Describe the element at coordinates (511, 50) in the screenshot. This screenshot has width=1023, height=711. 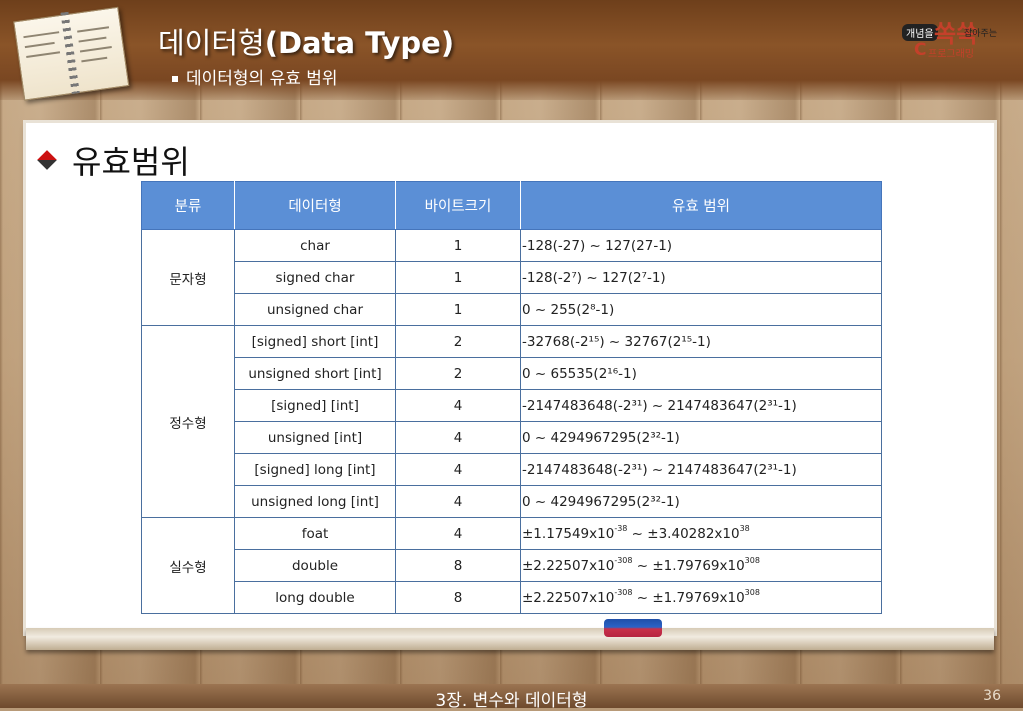
I see `header-bar` at that location.